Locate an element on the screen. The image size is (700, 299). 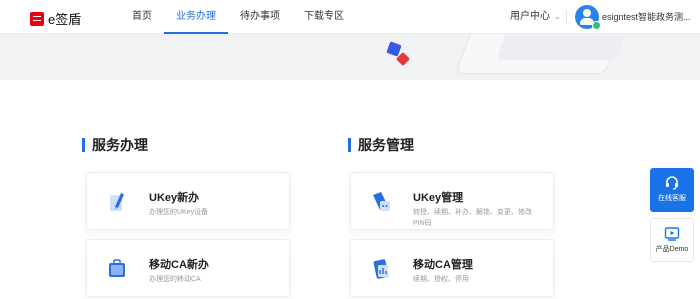
mobile-ca-manage-icon is located at coordinates (381, 269).